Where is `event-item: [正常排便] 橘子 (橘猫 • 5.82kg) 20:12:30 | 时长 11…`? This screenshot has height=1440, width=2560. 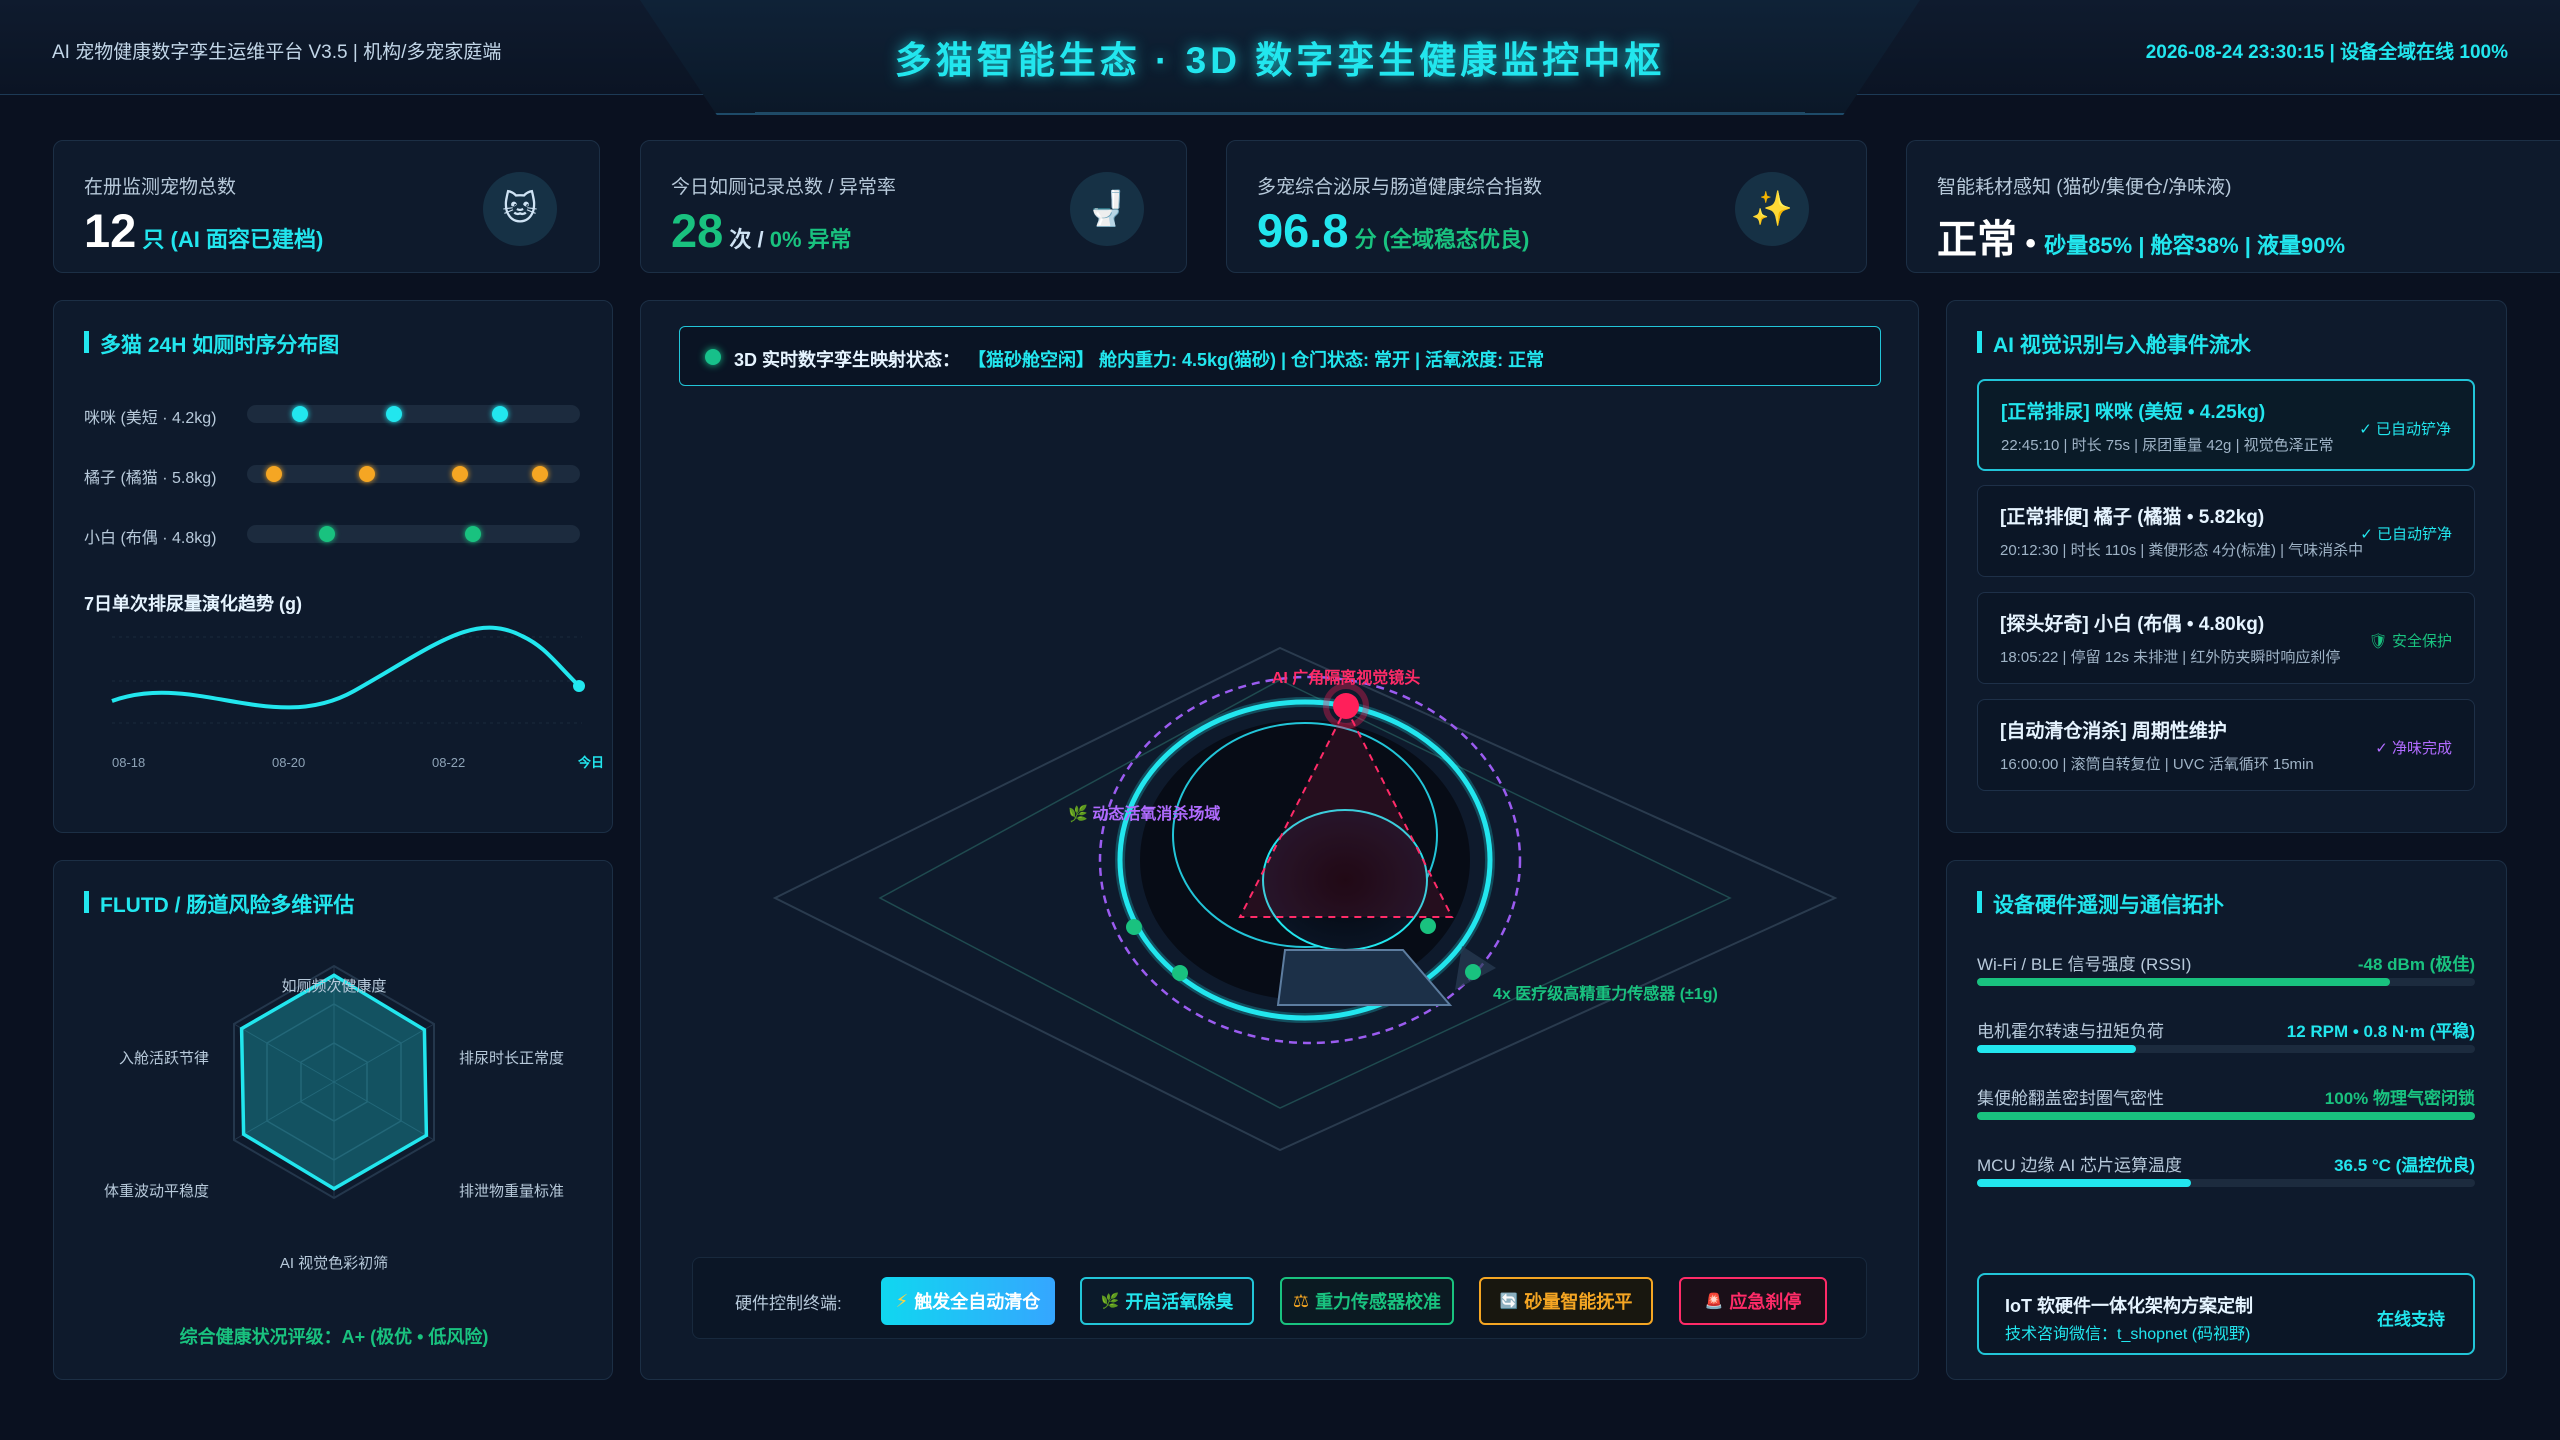 event-item: [正常排便] 橘子 (橘猫 • 5.82kg) 20:12:30 | 时长 11… is located at coordinates (2226, 531).